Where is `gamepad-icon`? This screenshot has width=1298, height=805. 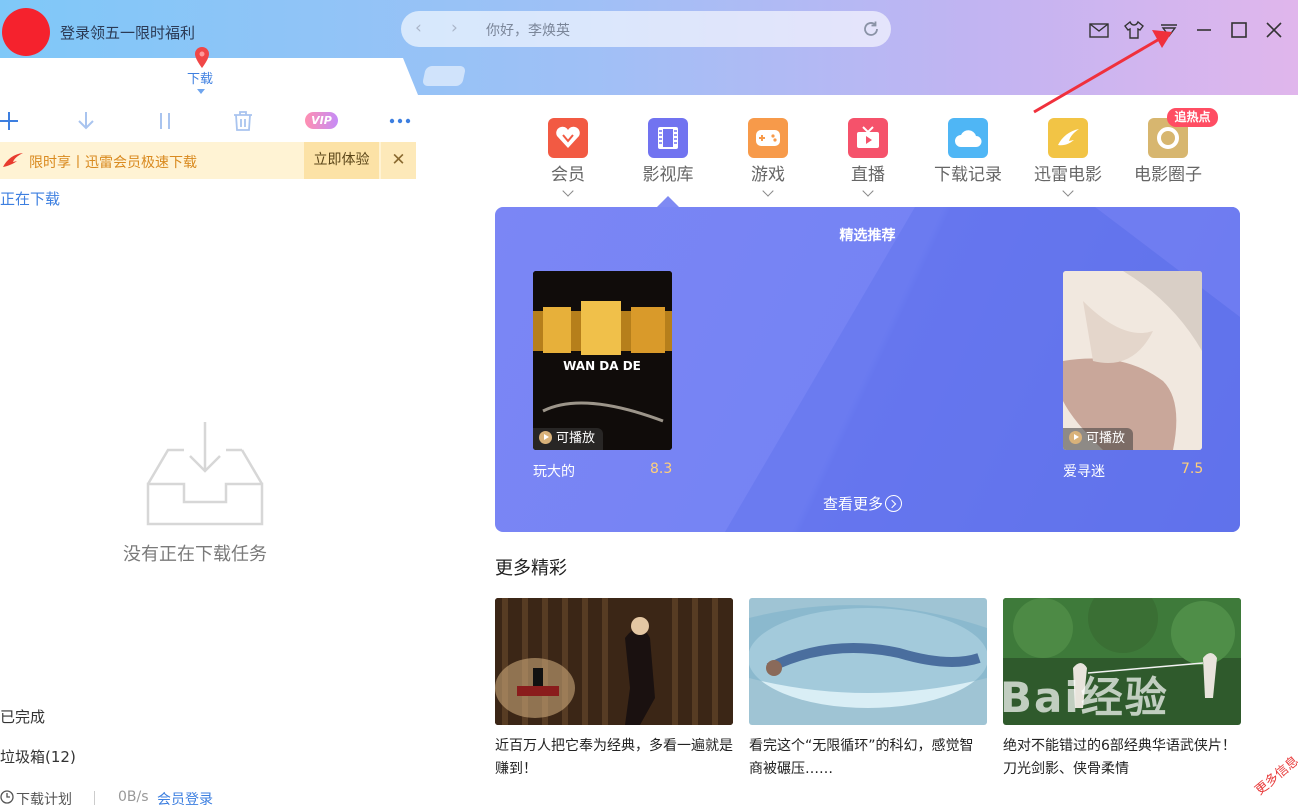 gamepad-icon is located at coordinates (768, 138).